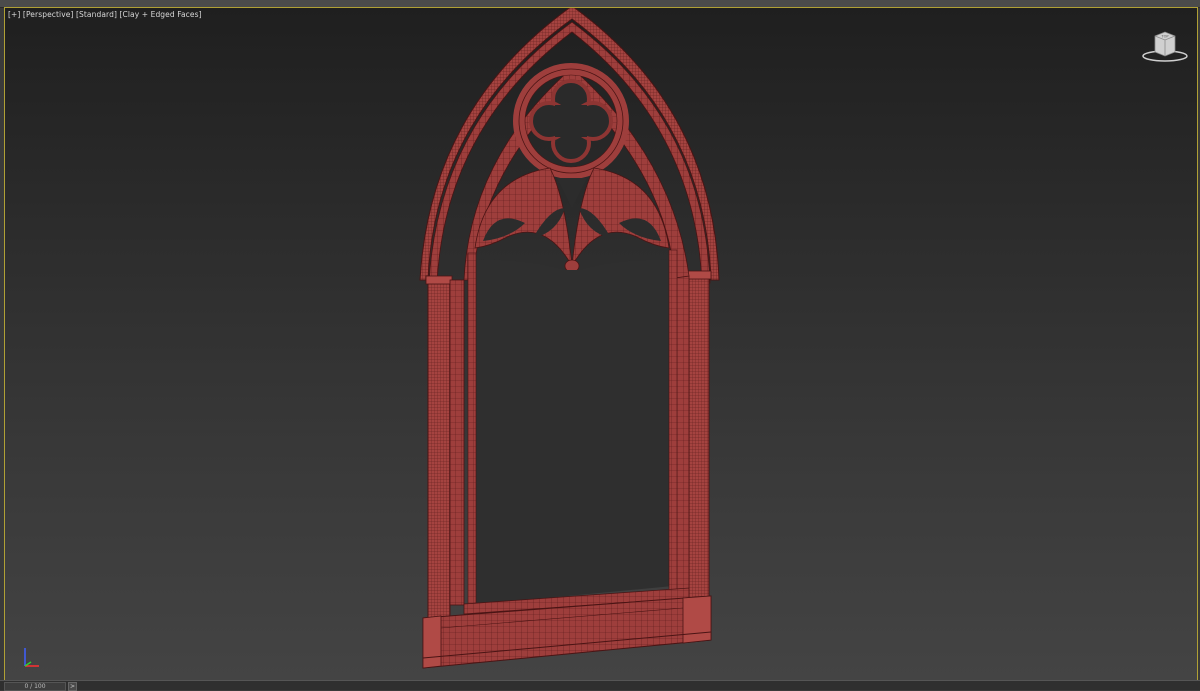 The image size is (1200, 691). What do you see at coordinates (439, 449) in the screenshot?
I see `left-pillar` at bounding box center [439, 449].